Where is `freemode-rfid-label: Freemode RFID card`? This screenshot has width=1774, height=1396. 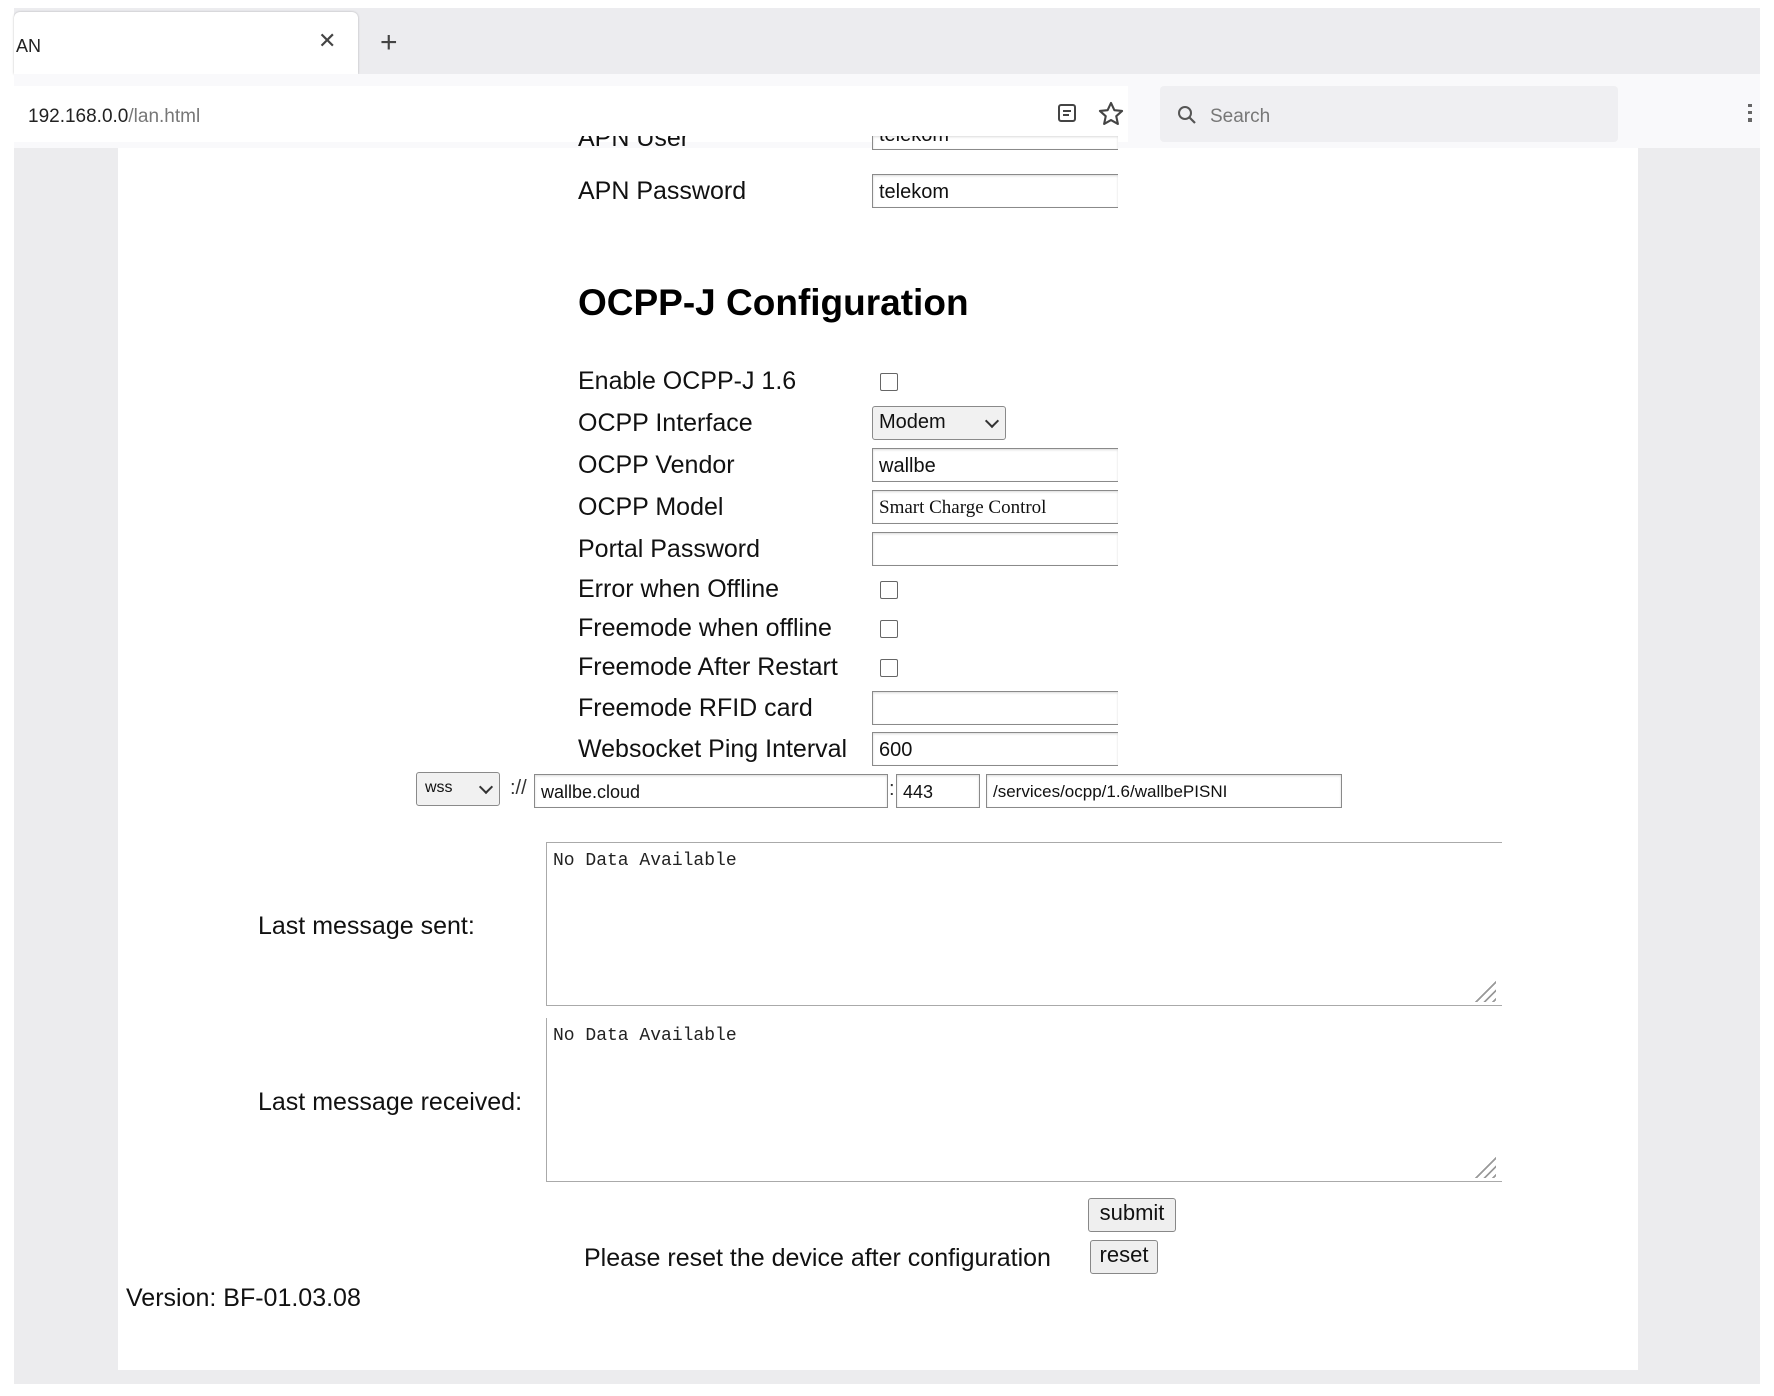
freemode-rfid-label: Freemode RFID card is located at coordinates (695, 708).